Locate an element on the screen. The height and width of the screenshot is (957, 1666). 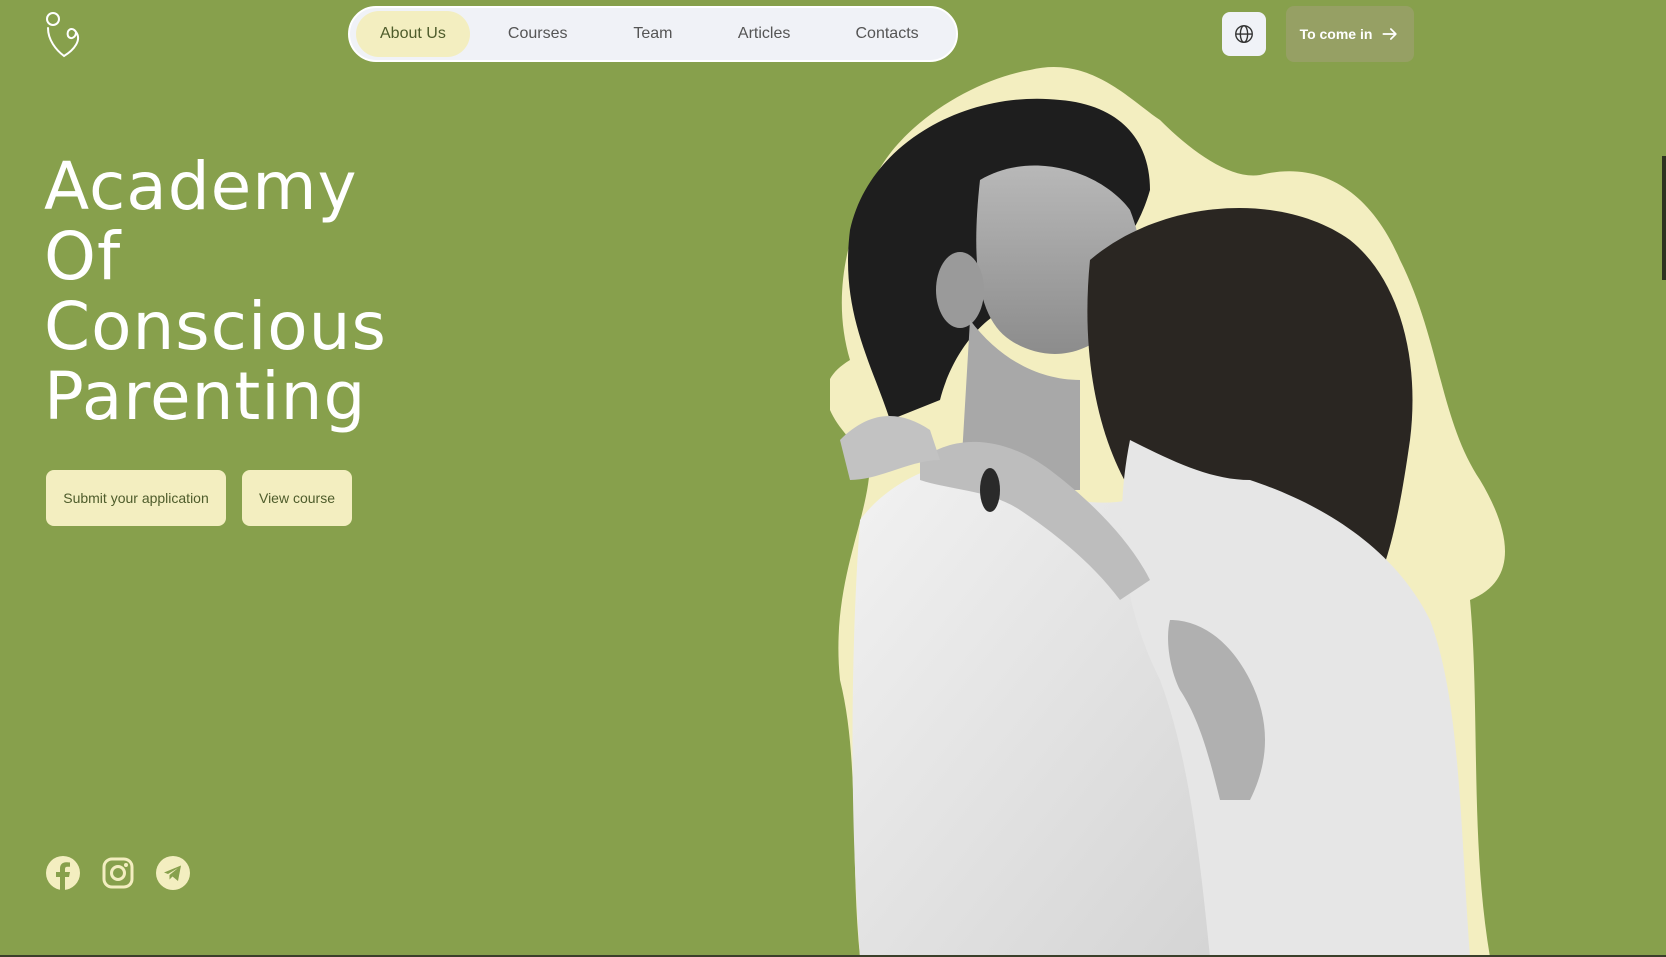
hero-title: Academy Of Conscious Parenting is located at coordinates (254, 292).